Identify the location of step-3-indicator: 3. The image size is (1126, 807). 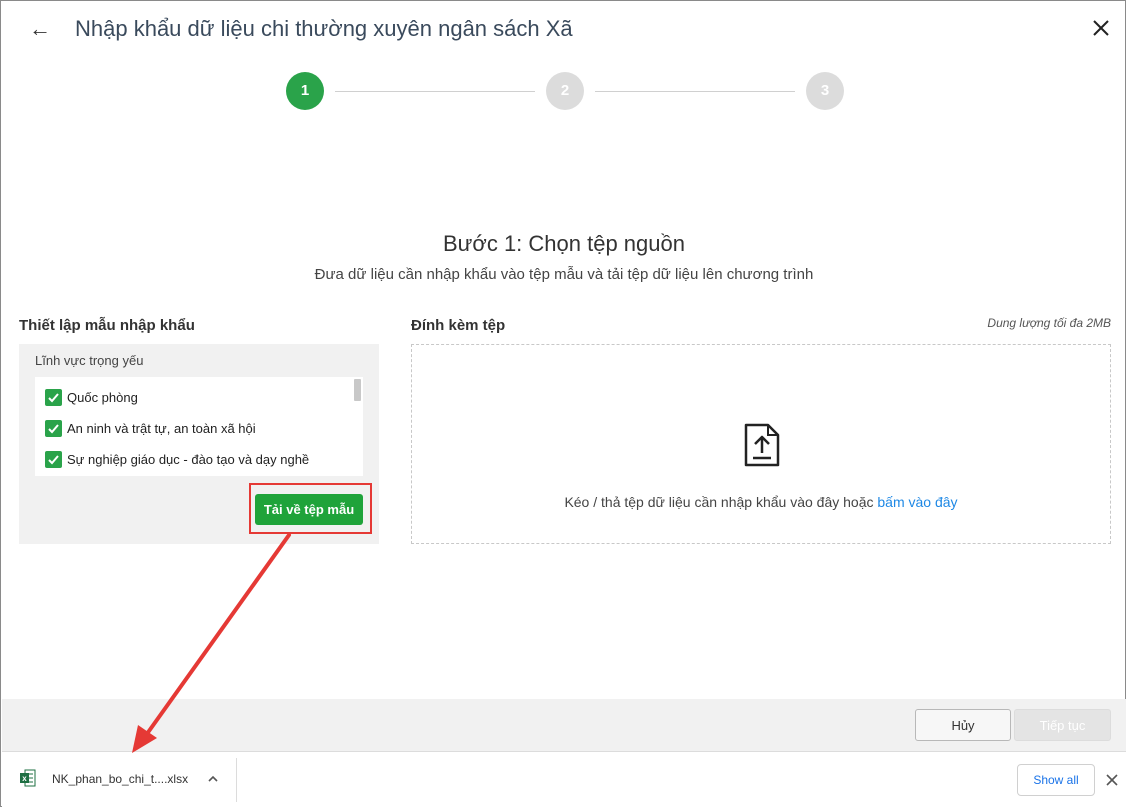
(825, 91).